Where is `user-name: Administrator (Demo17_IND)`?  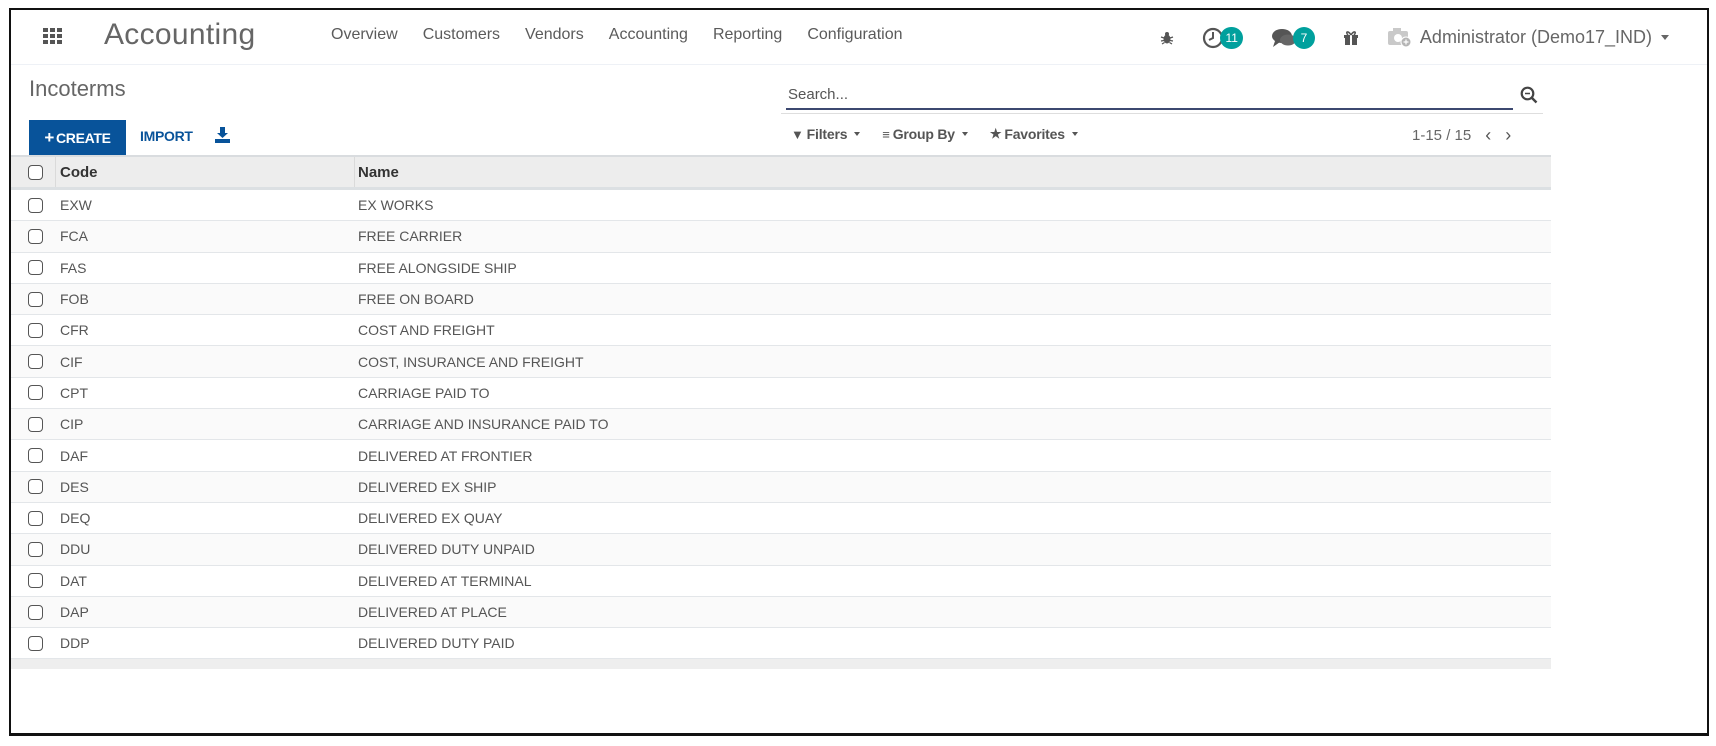 user-name: Administrator (Demo17_IND) is located at coordinates (1535, 37).